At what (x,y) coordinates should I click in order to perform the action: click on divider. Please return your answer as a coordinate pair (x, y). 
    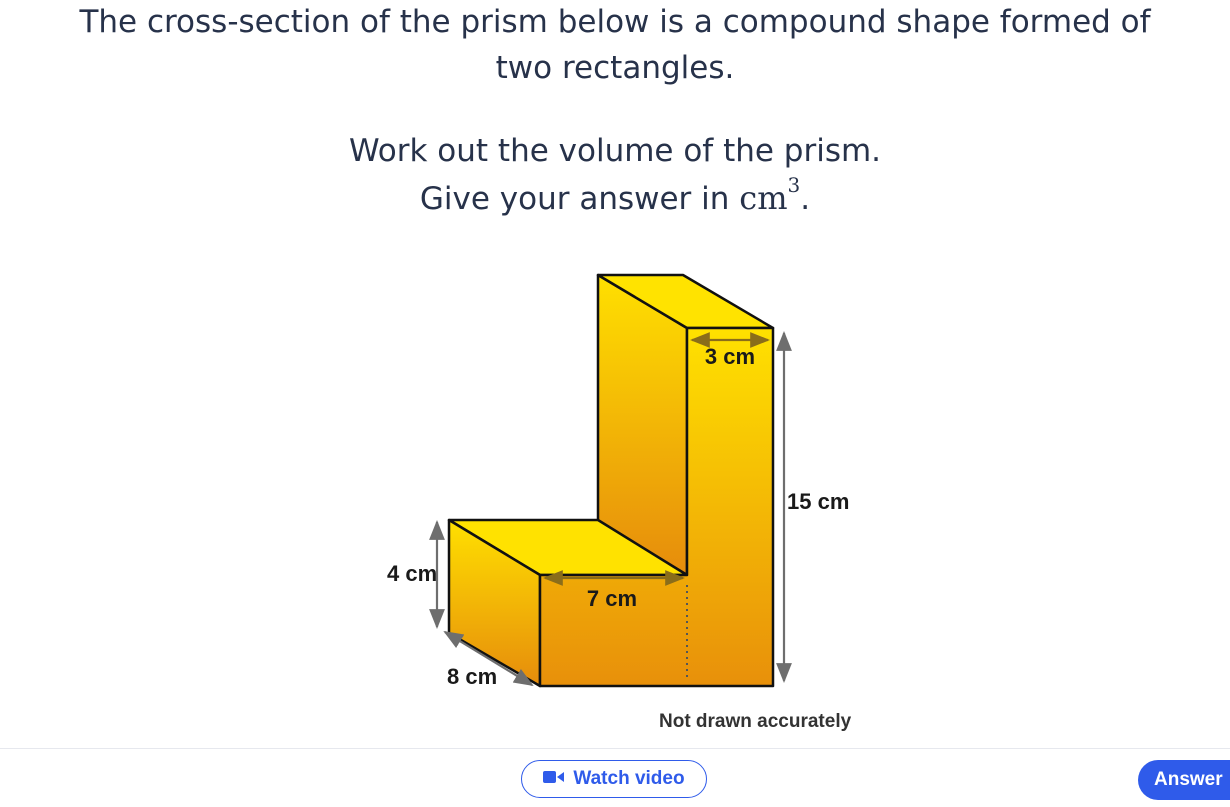
    Looking at the image, I should click on (615, 748).